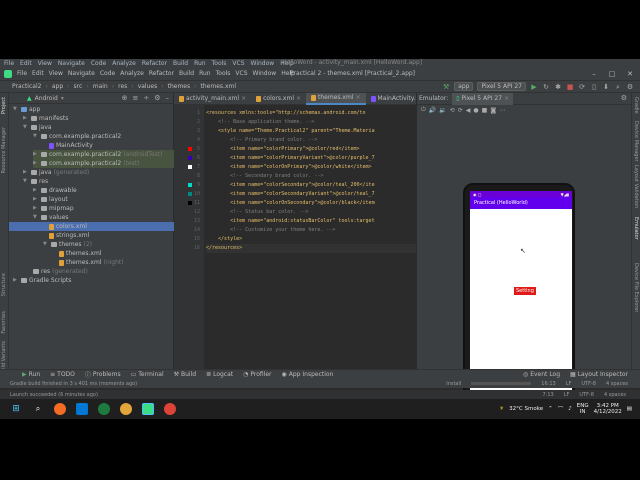 This screenshot has height=480, width=640. What do you see at coordinates (615, 395) in the screenshot?
I see `status2-indent: 4 spaces` at bounding box center [615, 395].